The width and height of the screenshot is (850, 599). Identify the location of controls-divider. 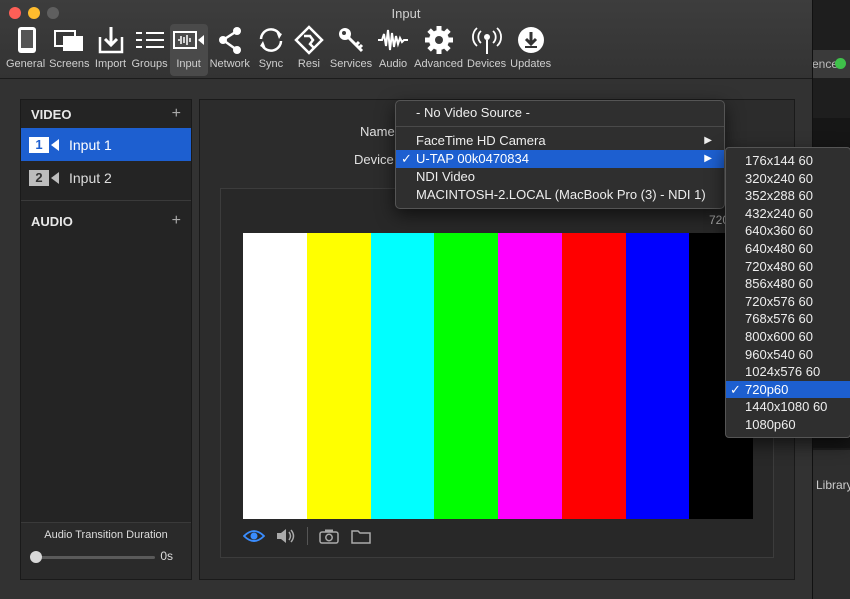
(307, 536).